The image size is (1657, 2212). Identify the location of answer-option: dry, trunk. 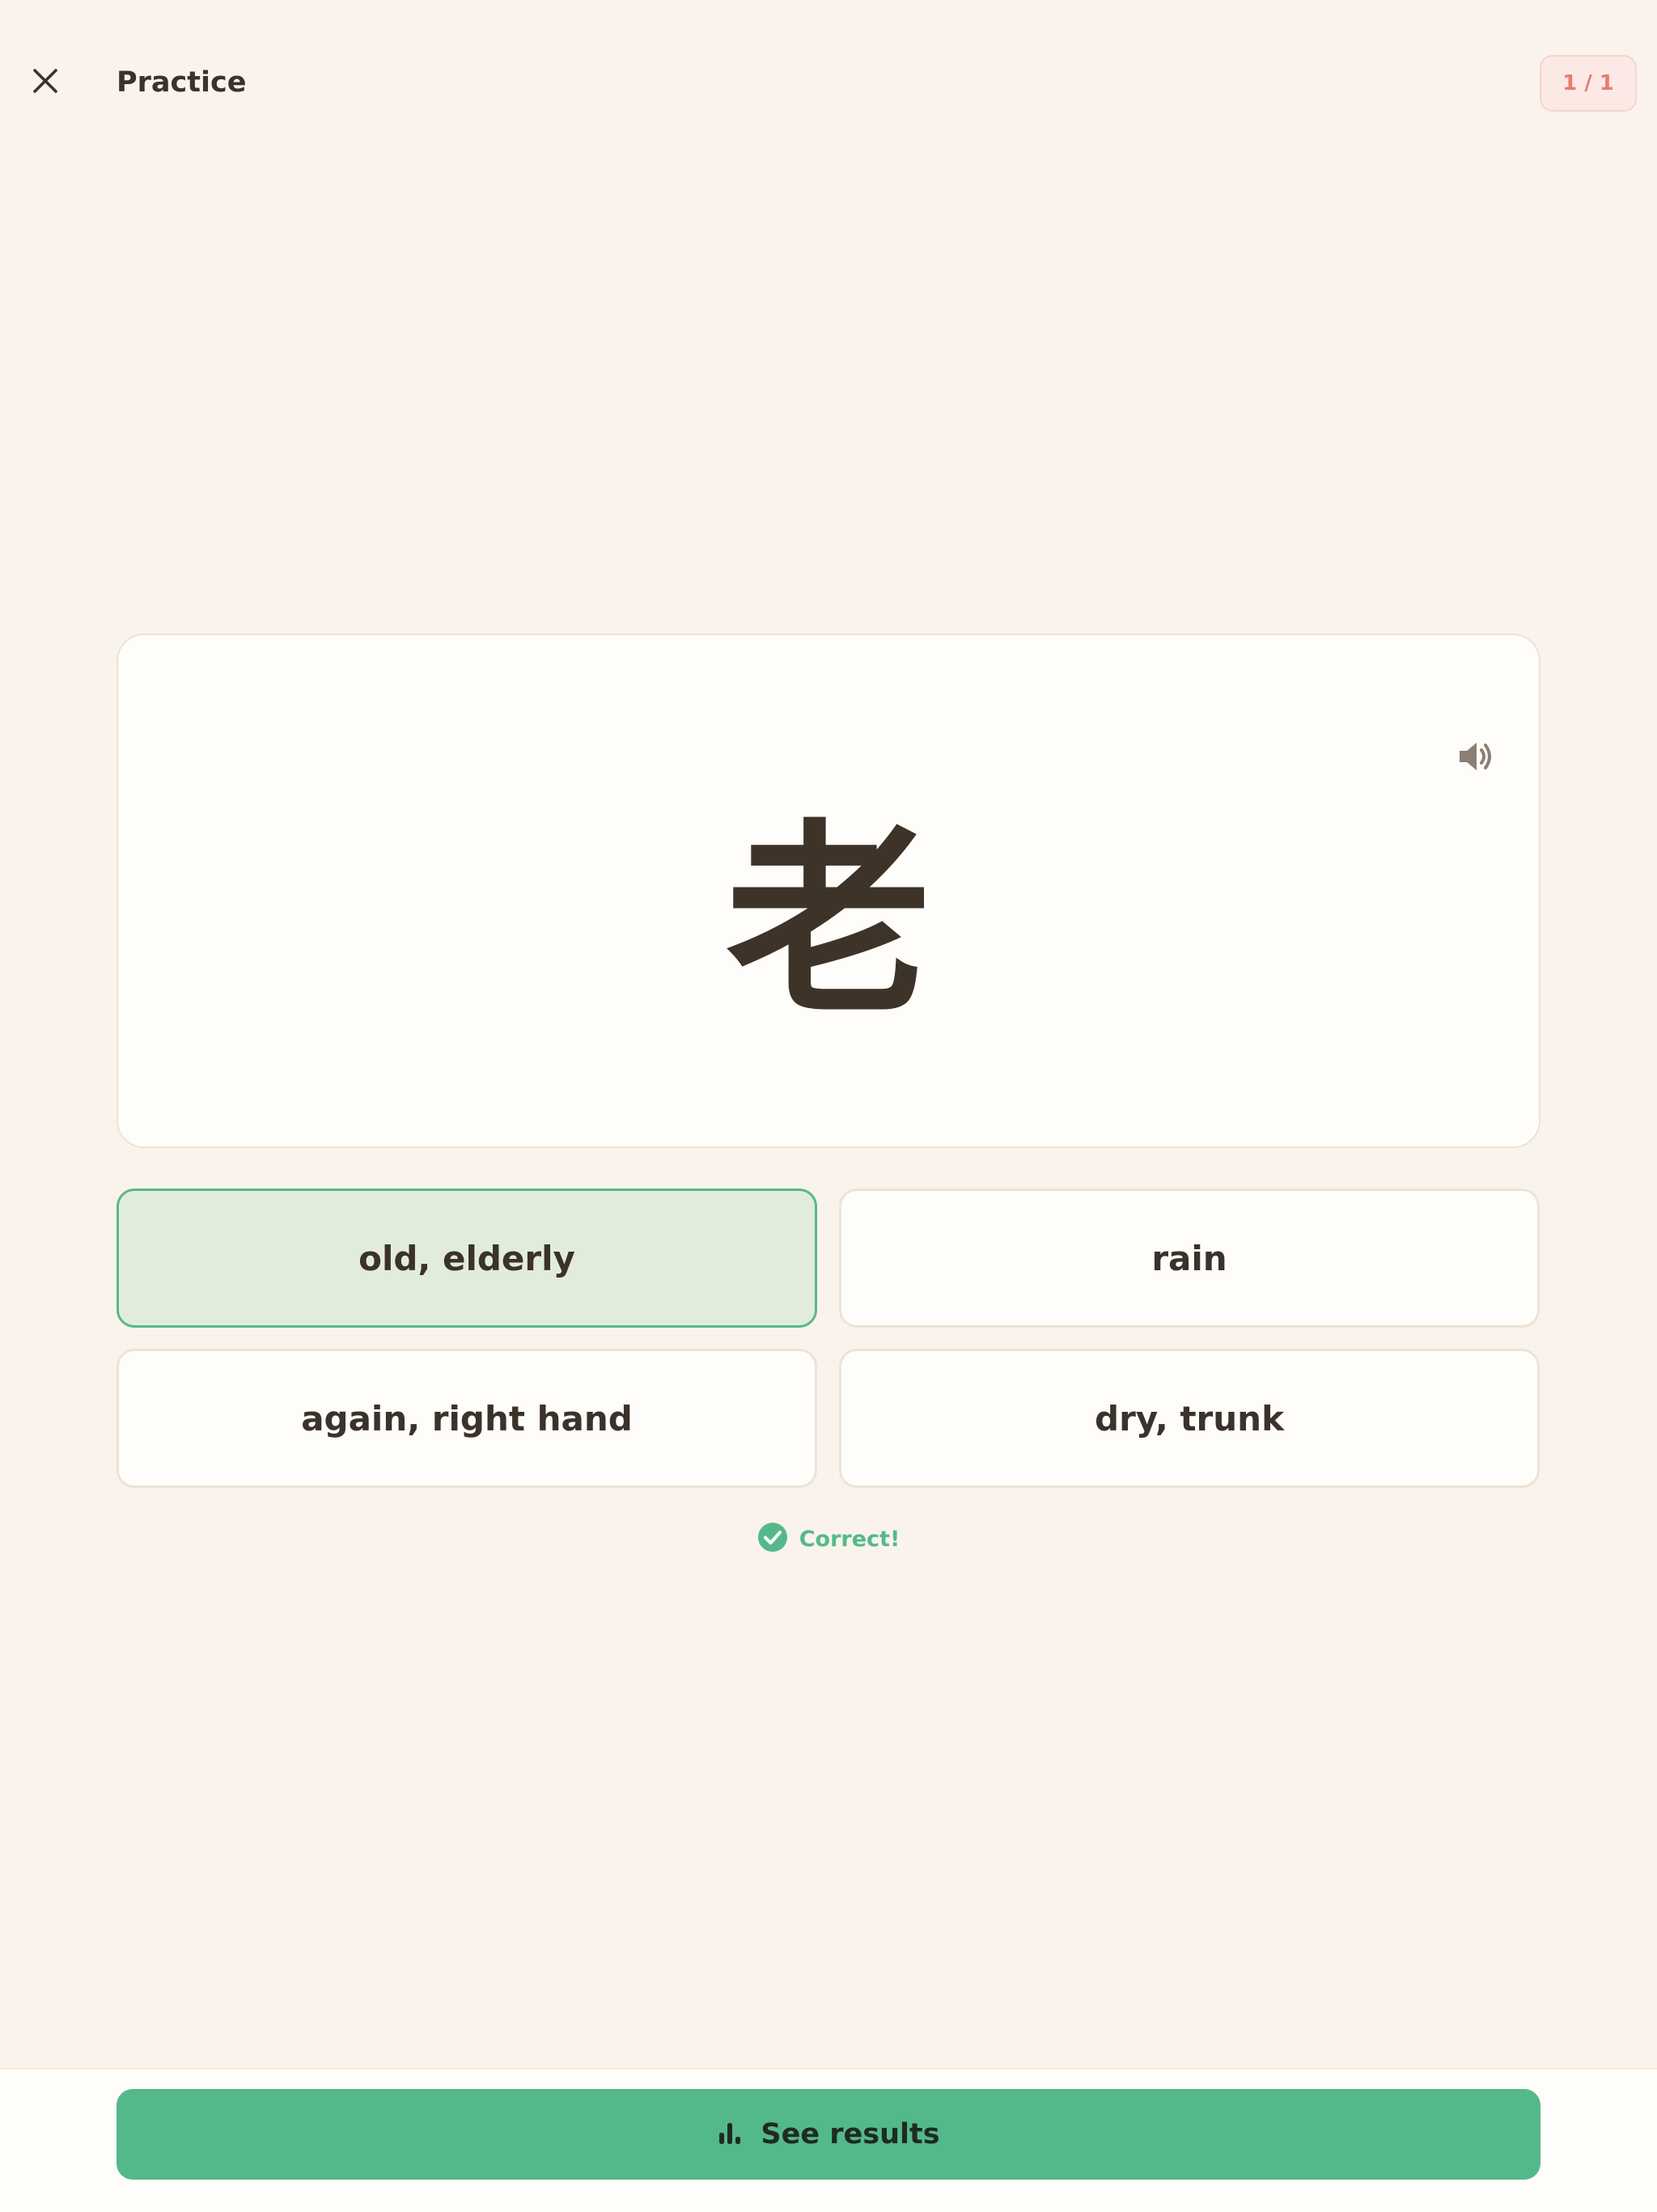
(1189, 1418).